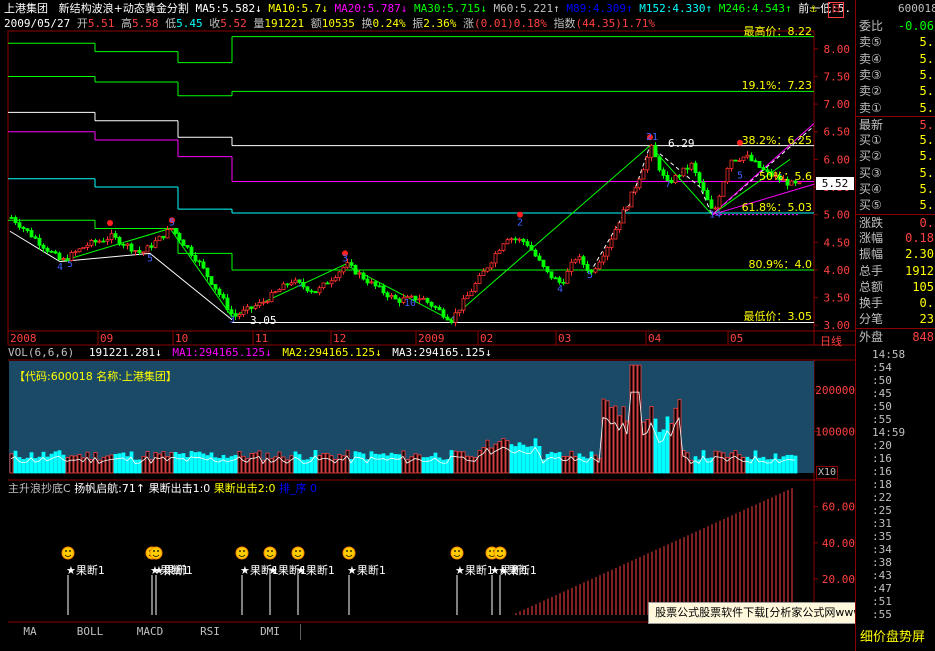 This screenshot has height=651, width=935. I want to click on sidebar-row-value: -0.06, so click(915, 26).